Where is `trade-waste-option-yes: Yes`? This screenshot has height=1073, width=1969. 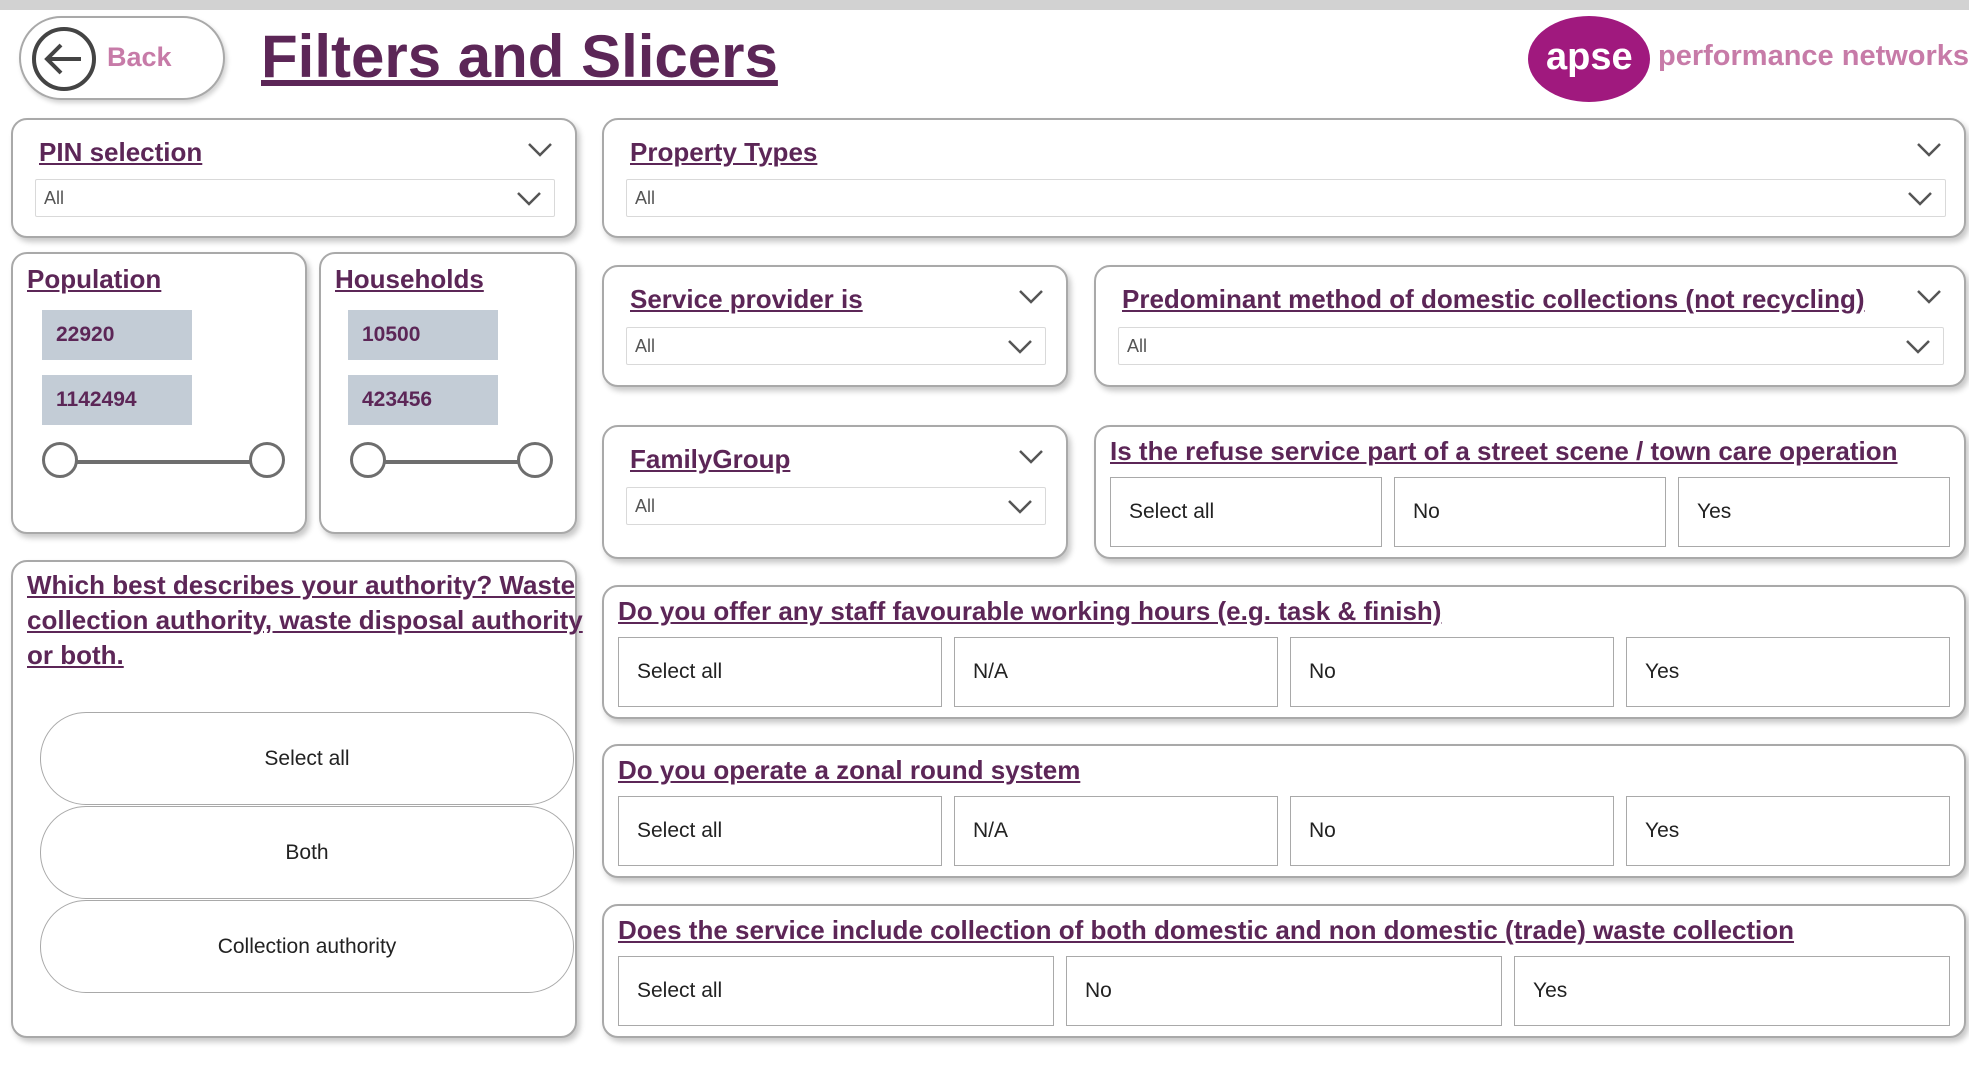
trade-waste-option-yes: Yes is located at coordinates (1732, 991).